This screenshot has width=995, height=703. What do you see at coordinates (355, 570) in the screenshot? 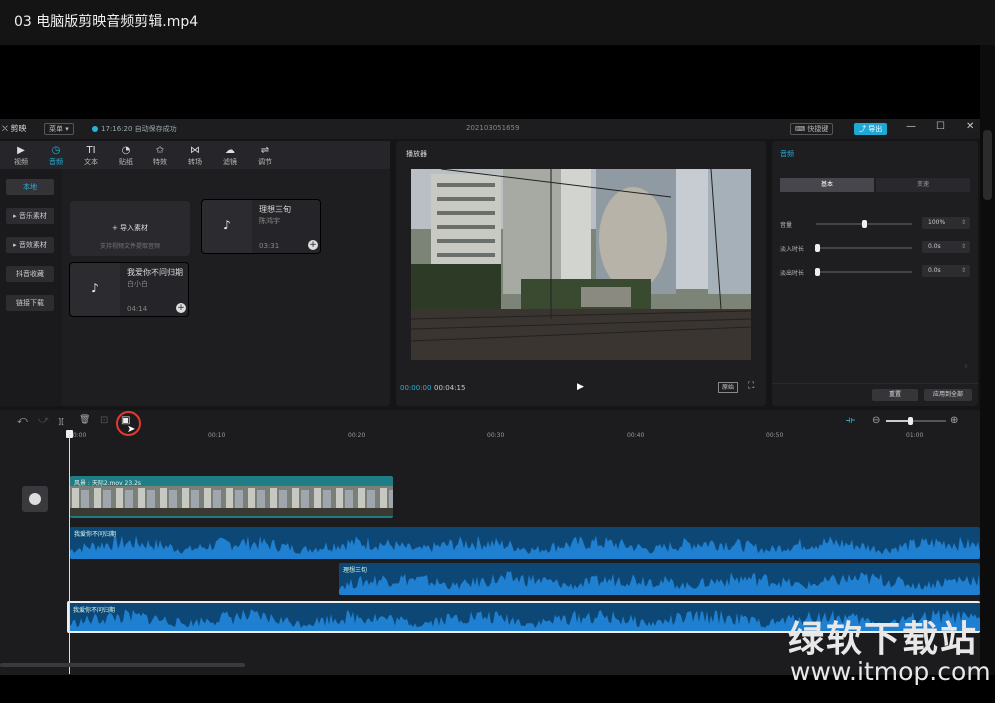
I see `audio-clip-label: 理想三旬` at bounding box center [355, 570].